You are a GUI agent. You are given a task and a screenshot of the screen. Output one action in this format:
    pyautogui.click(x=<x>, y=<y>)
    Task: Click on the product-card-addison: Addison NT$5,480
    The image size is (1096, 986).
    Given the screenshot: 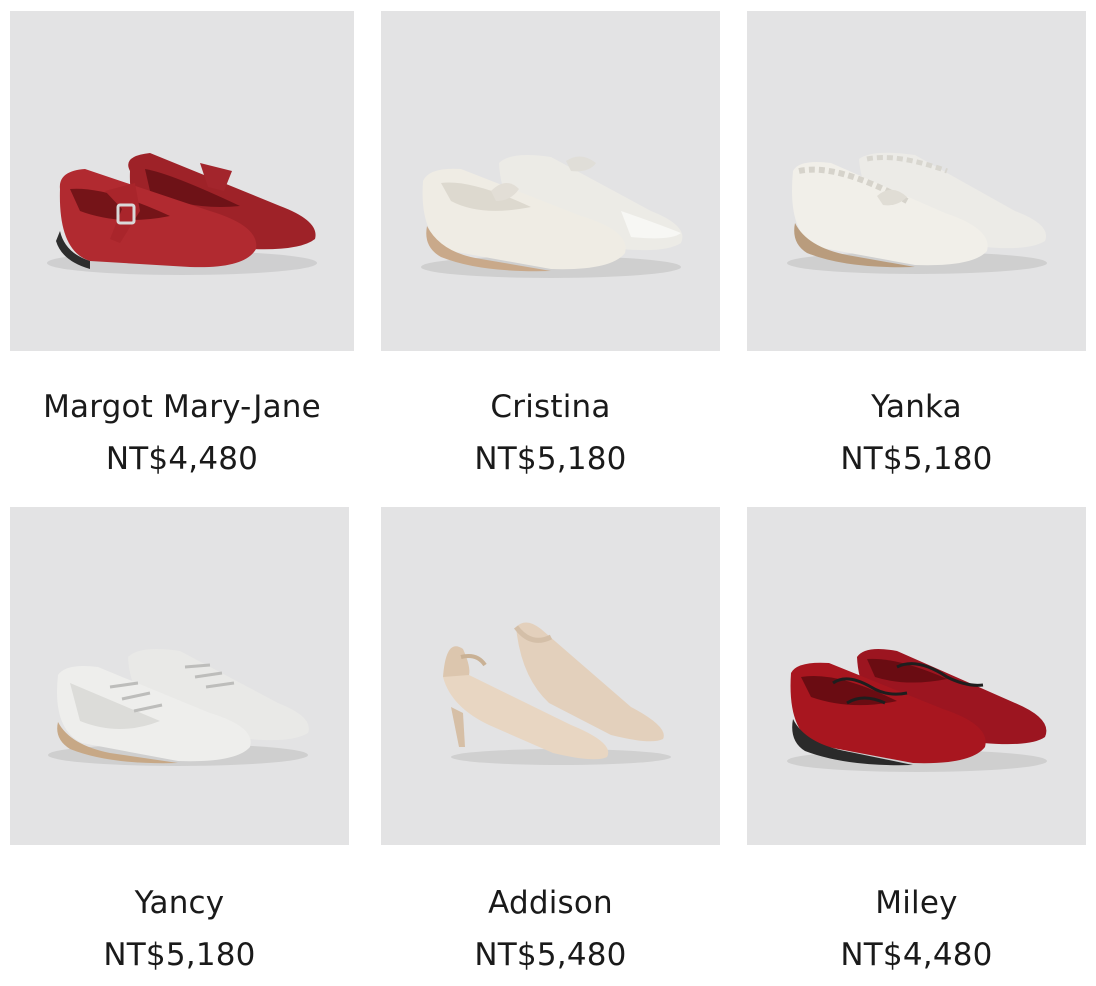 What is the action you would take?
    pyautogui.click(x=550, y=742)
    